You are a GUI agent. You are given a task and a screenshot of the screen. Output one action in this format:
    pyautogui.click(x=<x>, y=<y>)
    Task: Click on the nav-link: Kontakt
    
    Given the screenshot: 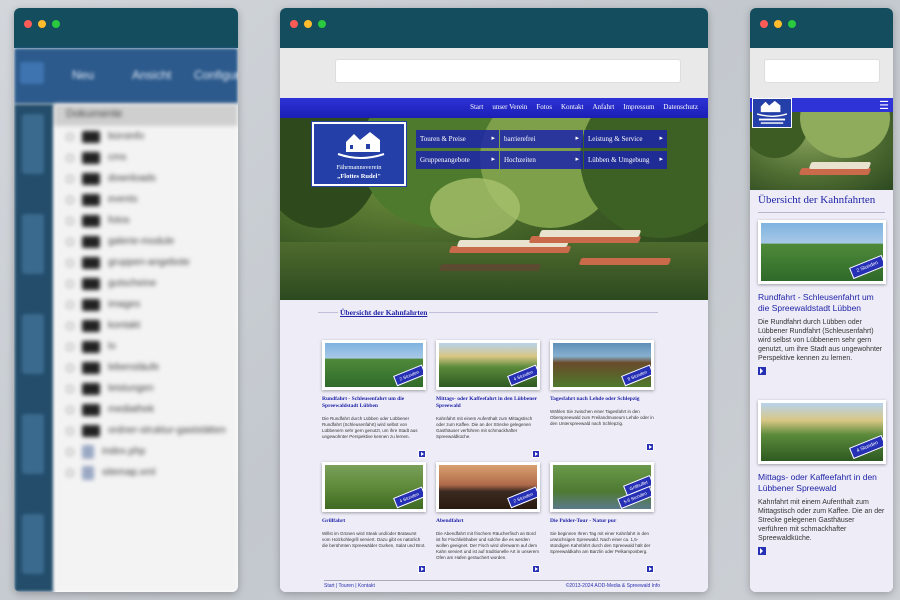 What is the action you would take?
    pyautogui.click(x=572, y=107)
    